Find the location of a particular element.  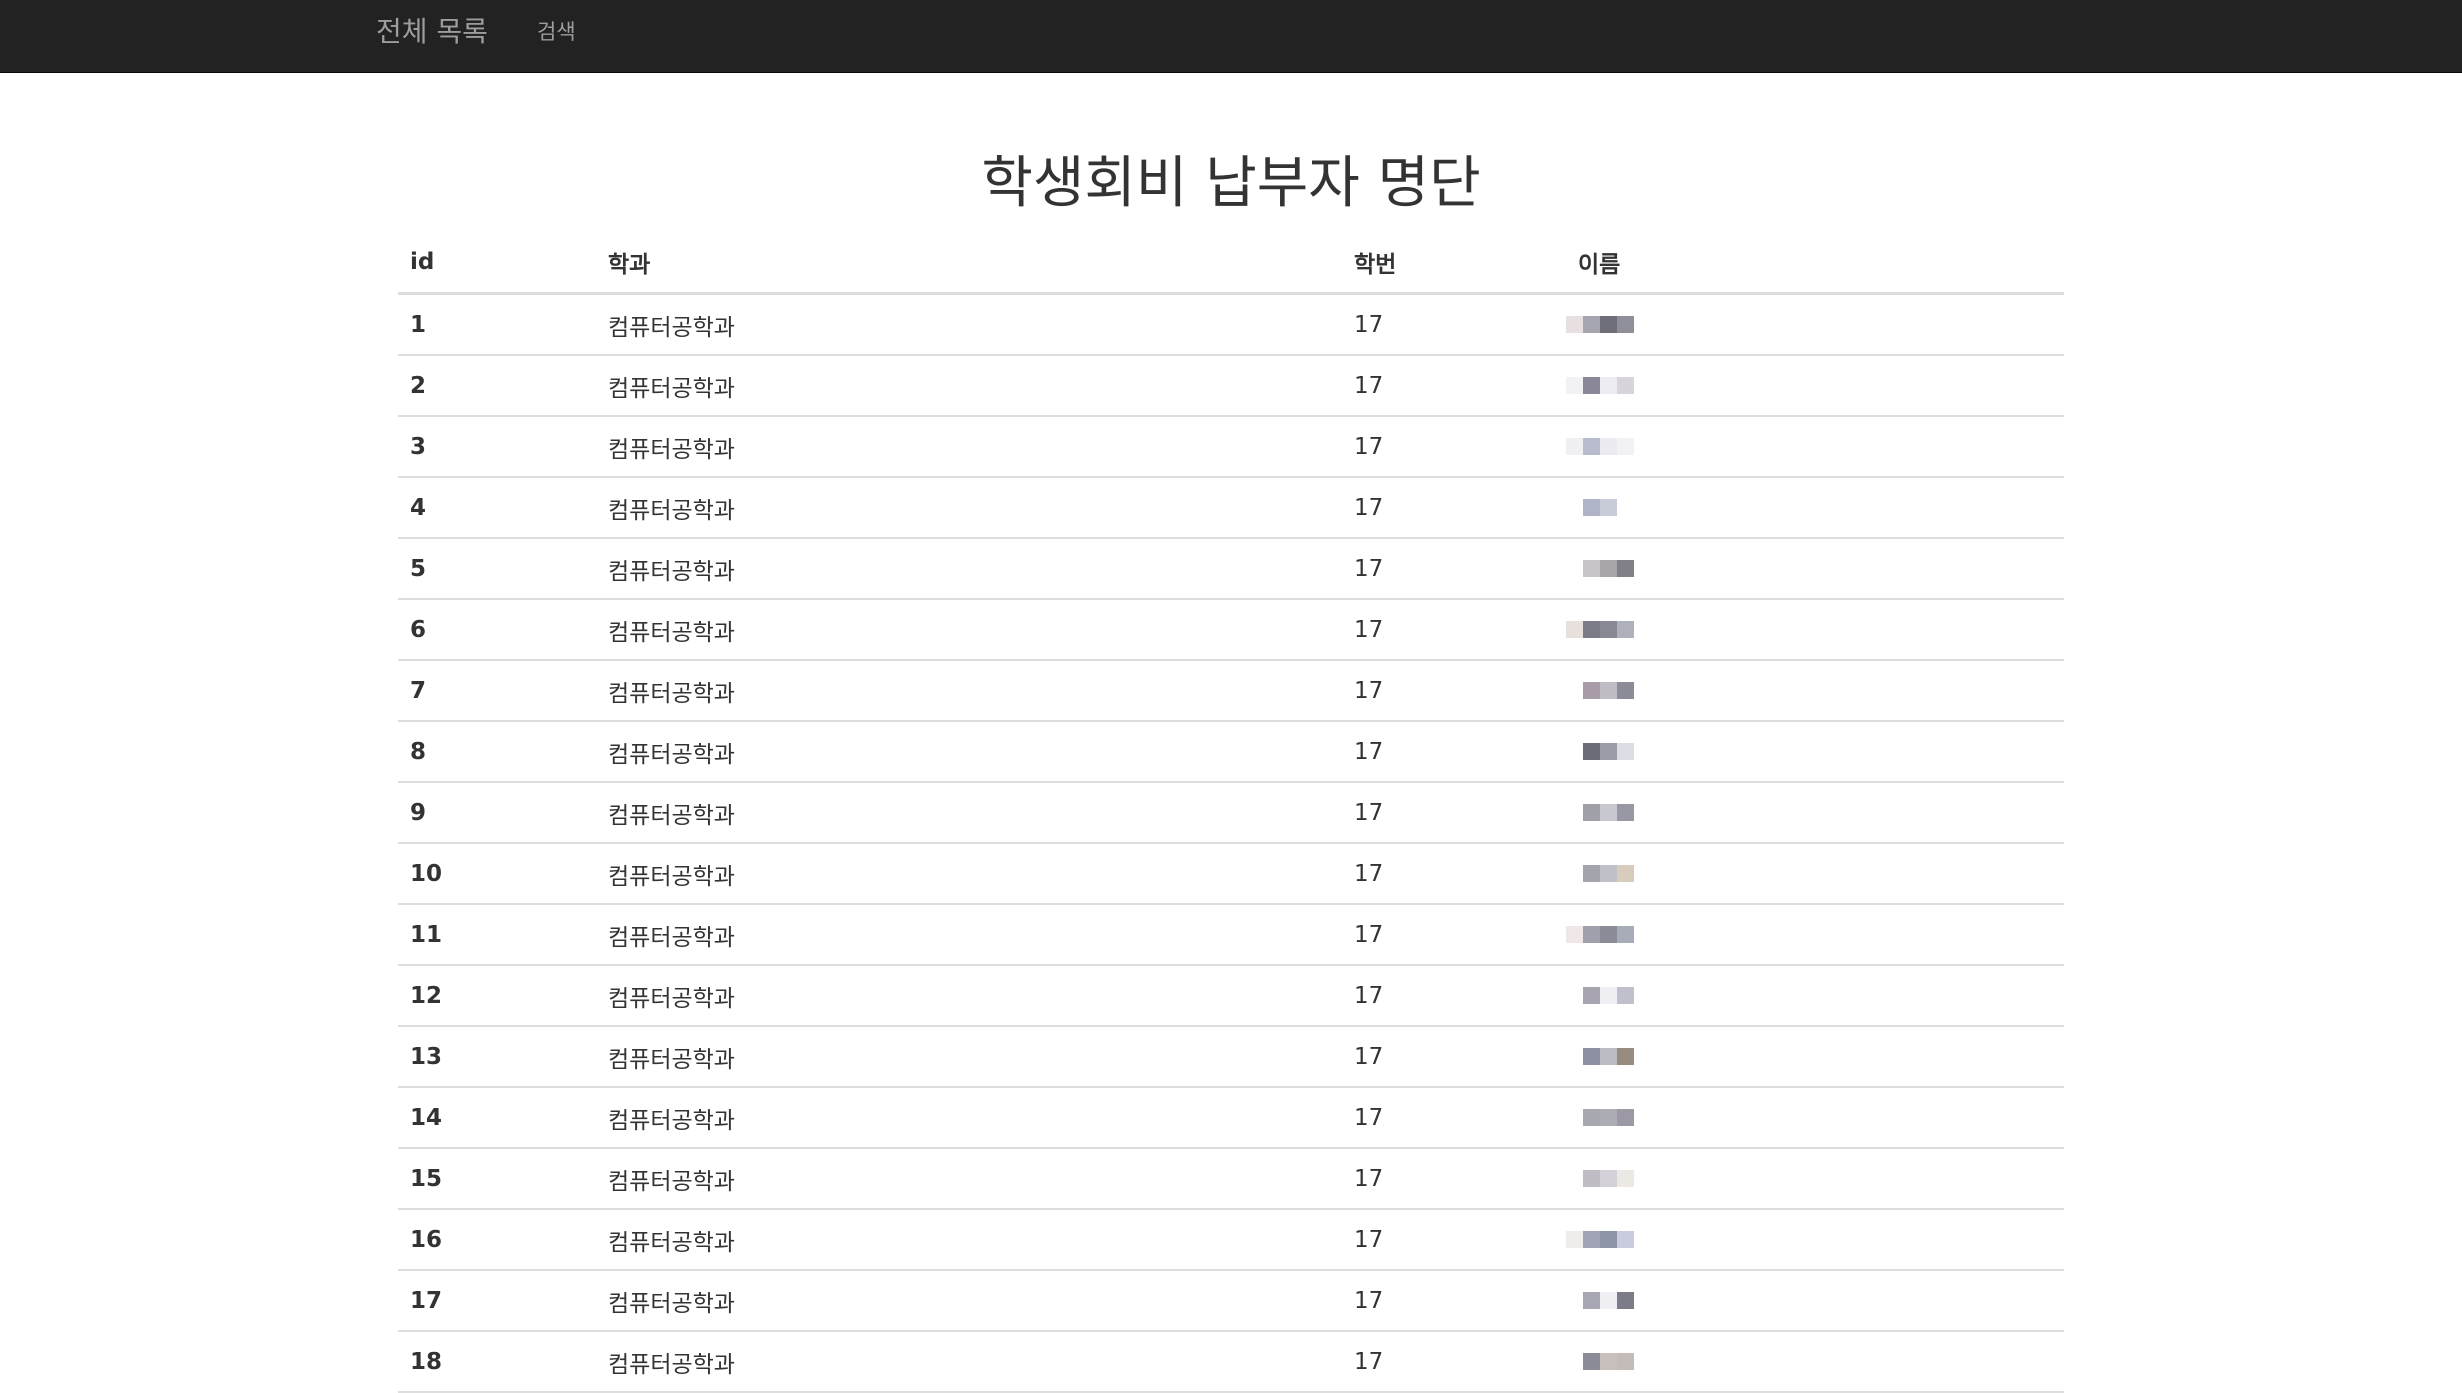

table-row: 15 컴퓨터공학과 17 is located at coordinates (1231, 1179).